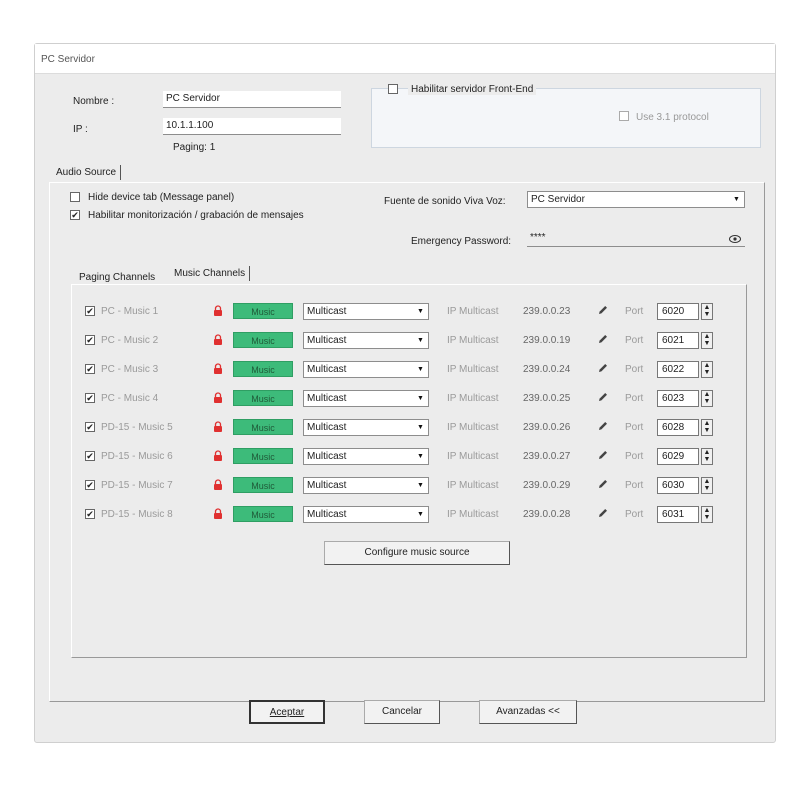 The height and width of the screenshot is (800, 800). What do you see at coordinates (87, 172) in the screenshot?
I see `tab-audio-source: Audio Source` at bounding box center [87, 172].